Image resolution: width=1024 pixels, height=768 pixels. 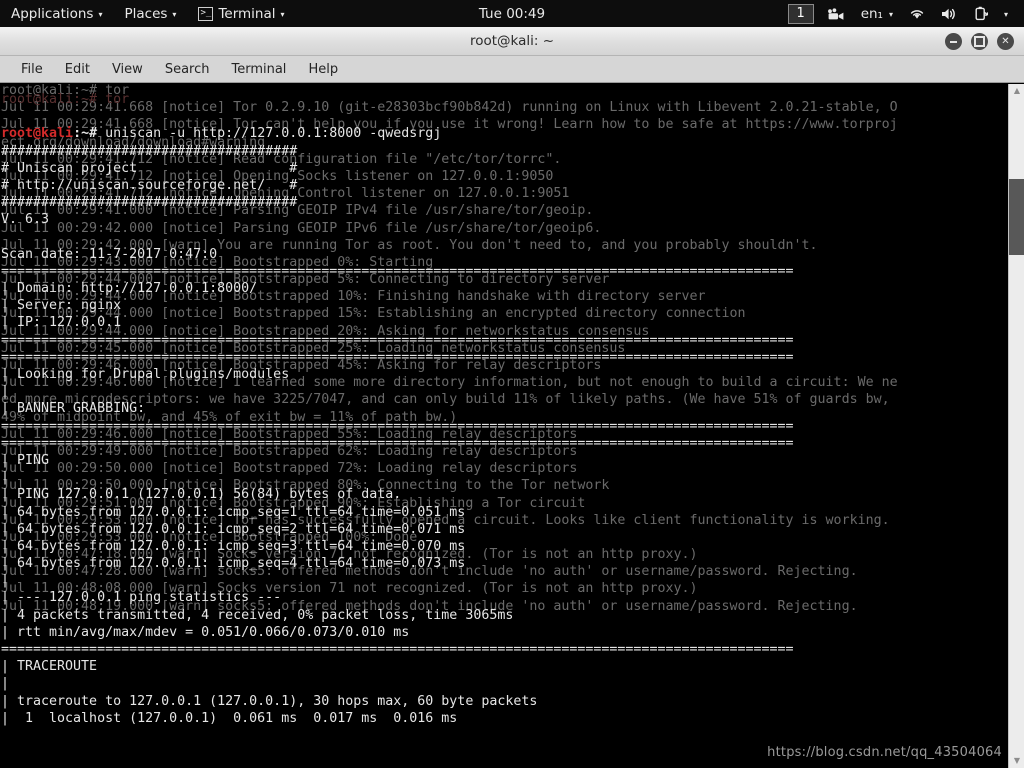 What do you see at coordinates (61, 306) in the screenshot?
I see `terminal-output-line: | Server: nginx` at bounding box center [61, 306].